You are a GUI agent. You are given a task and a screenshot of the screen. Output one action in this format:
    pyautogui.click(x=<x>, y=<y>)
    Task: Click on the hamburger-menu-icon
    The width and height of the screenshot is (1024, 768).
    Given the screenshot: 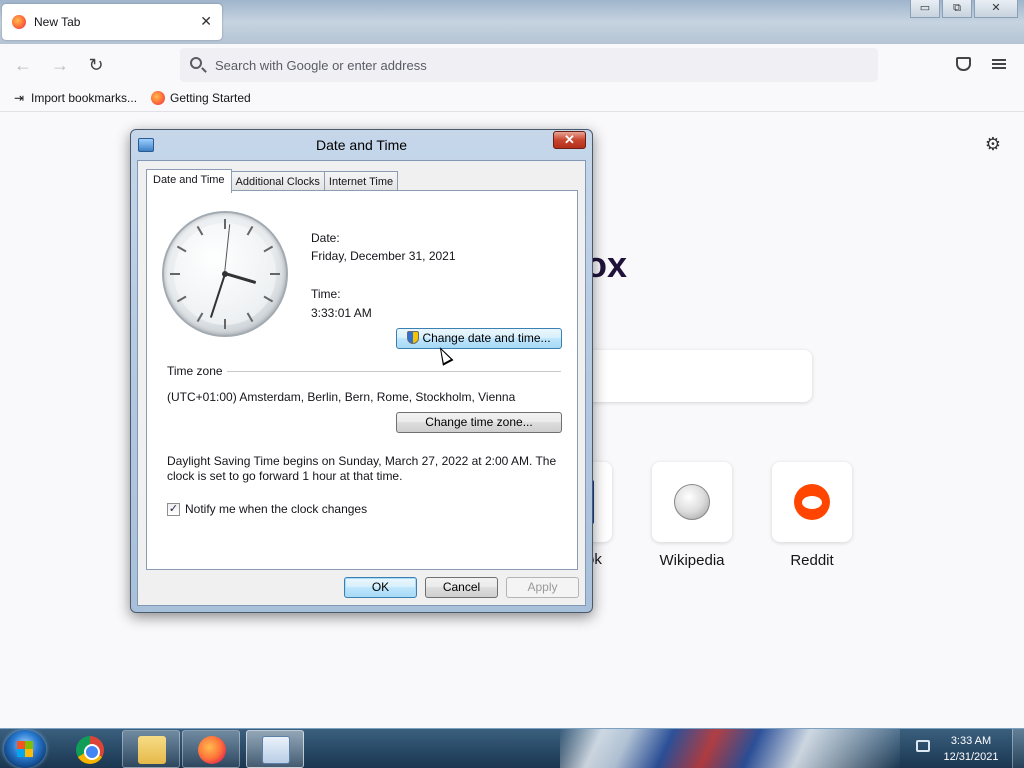 What is the action you would take?
    pyautogui.click(x=999, y=64)
    